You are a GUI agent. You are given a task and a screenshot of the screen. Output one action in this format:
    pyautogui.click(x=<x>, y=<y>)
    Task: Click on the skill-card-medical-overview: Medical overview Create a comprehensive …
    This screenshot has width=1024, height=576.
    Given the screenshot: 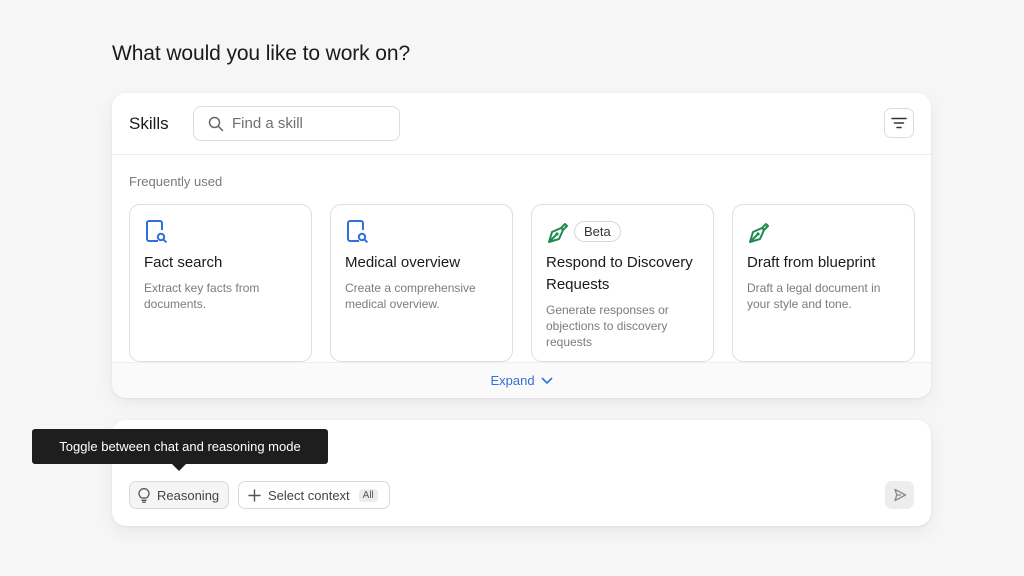 What is the action you would take?
    pyautogui.click(x=421, y=283)
    